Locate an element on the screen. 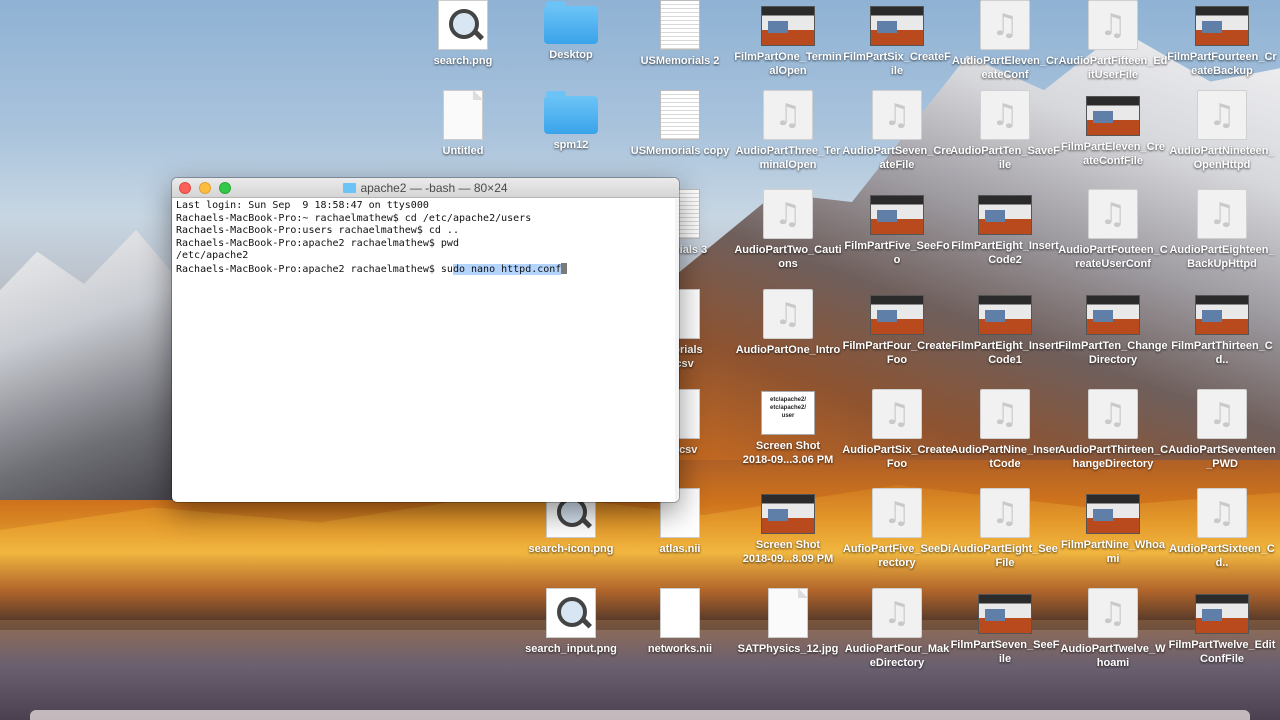  desktop-icon: FilmPartTen_ChangeDirectory is located at coordinates (1113, 328).